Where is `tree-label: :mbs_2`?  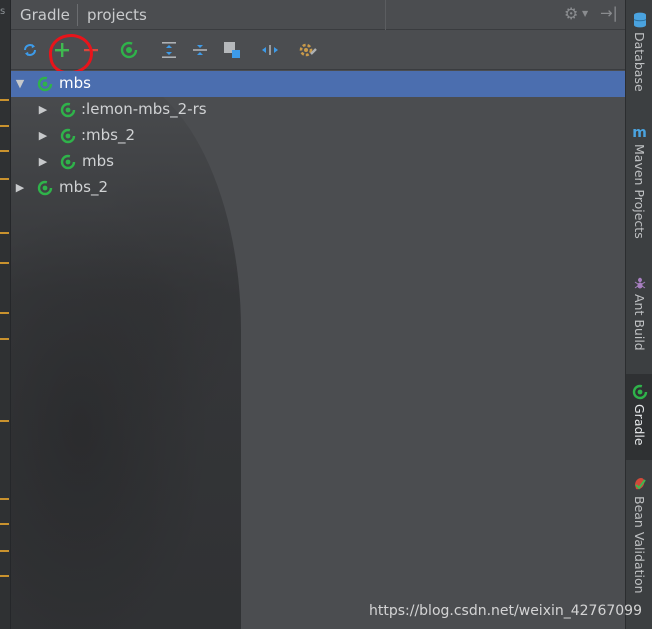
tree-label: :mbs_2 is located at coordinates (108, 135).